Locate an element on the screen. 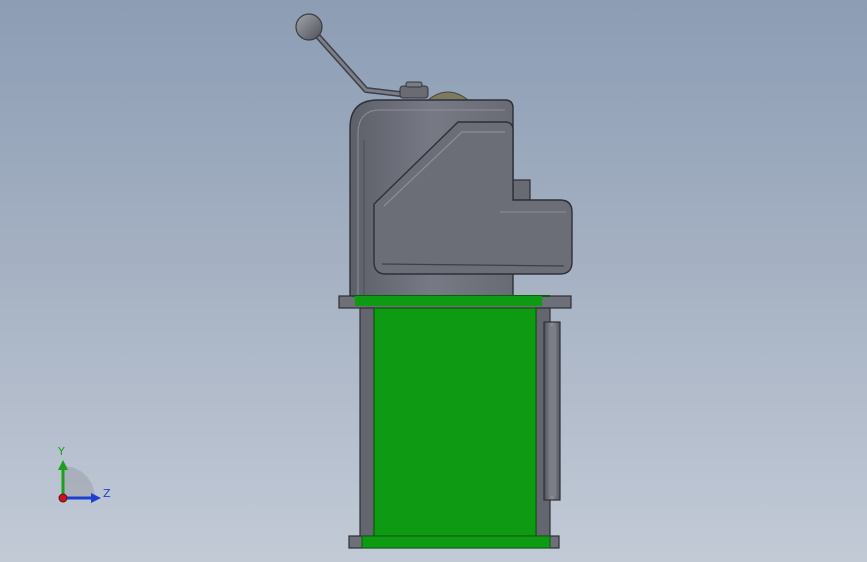 The height and width of the screenshot is (562, 867). left-wall is located at coordinates (367, 422).